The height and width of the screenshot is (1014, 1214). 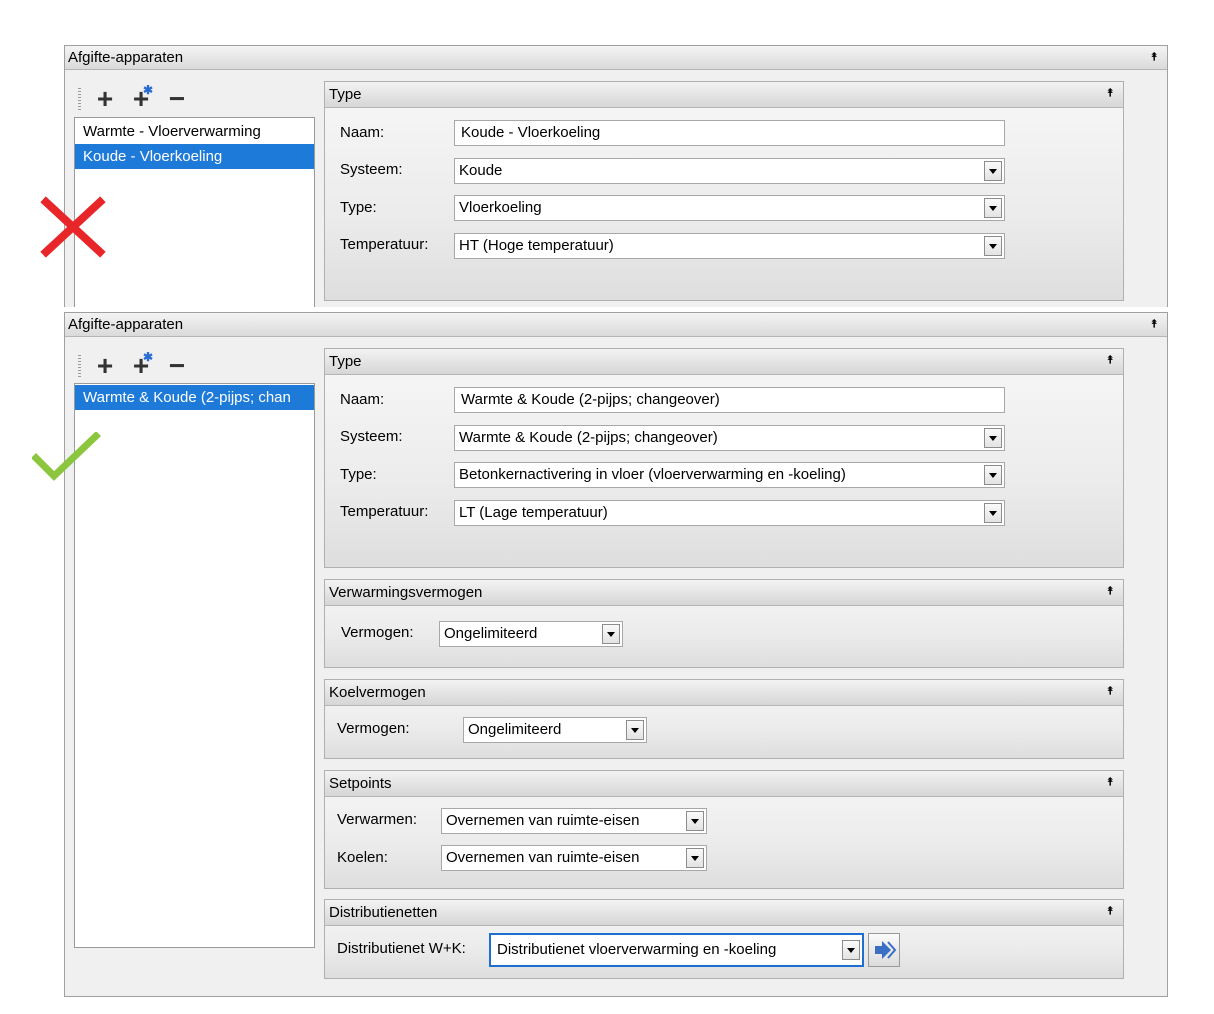 What do you see at coordinates (377, 692) in the screenshot?
I see `group-title: Koelvermogen` at bounding box center [377, 692].